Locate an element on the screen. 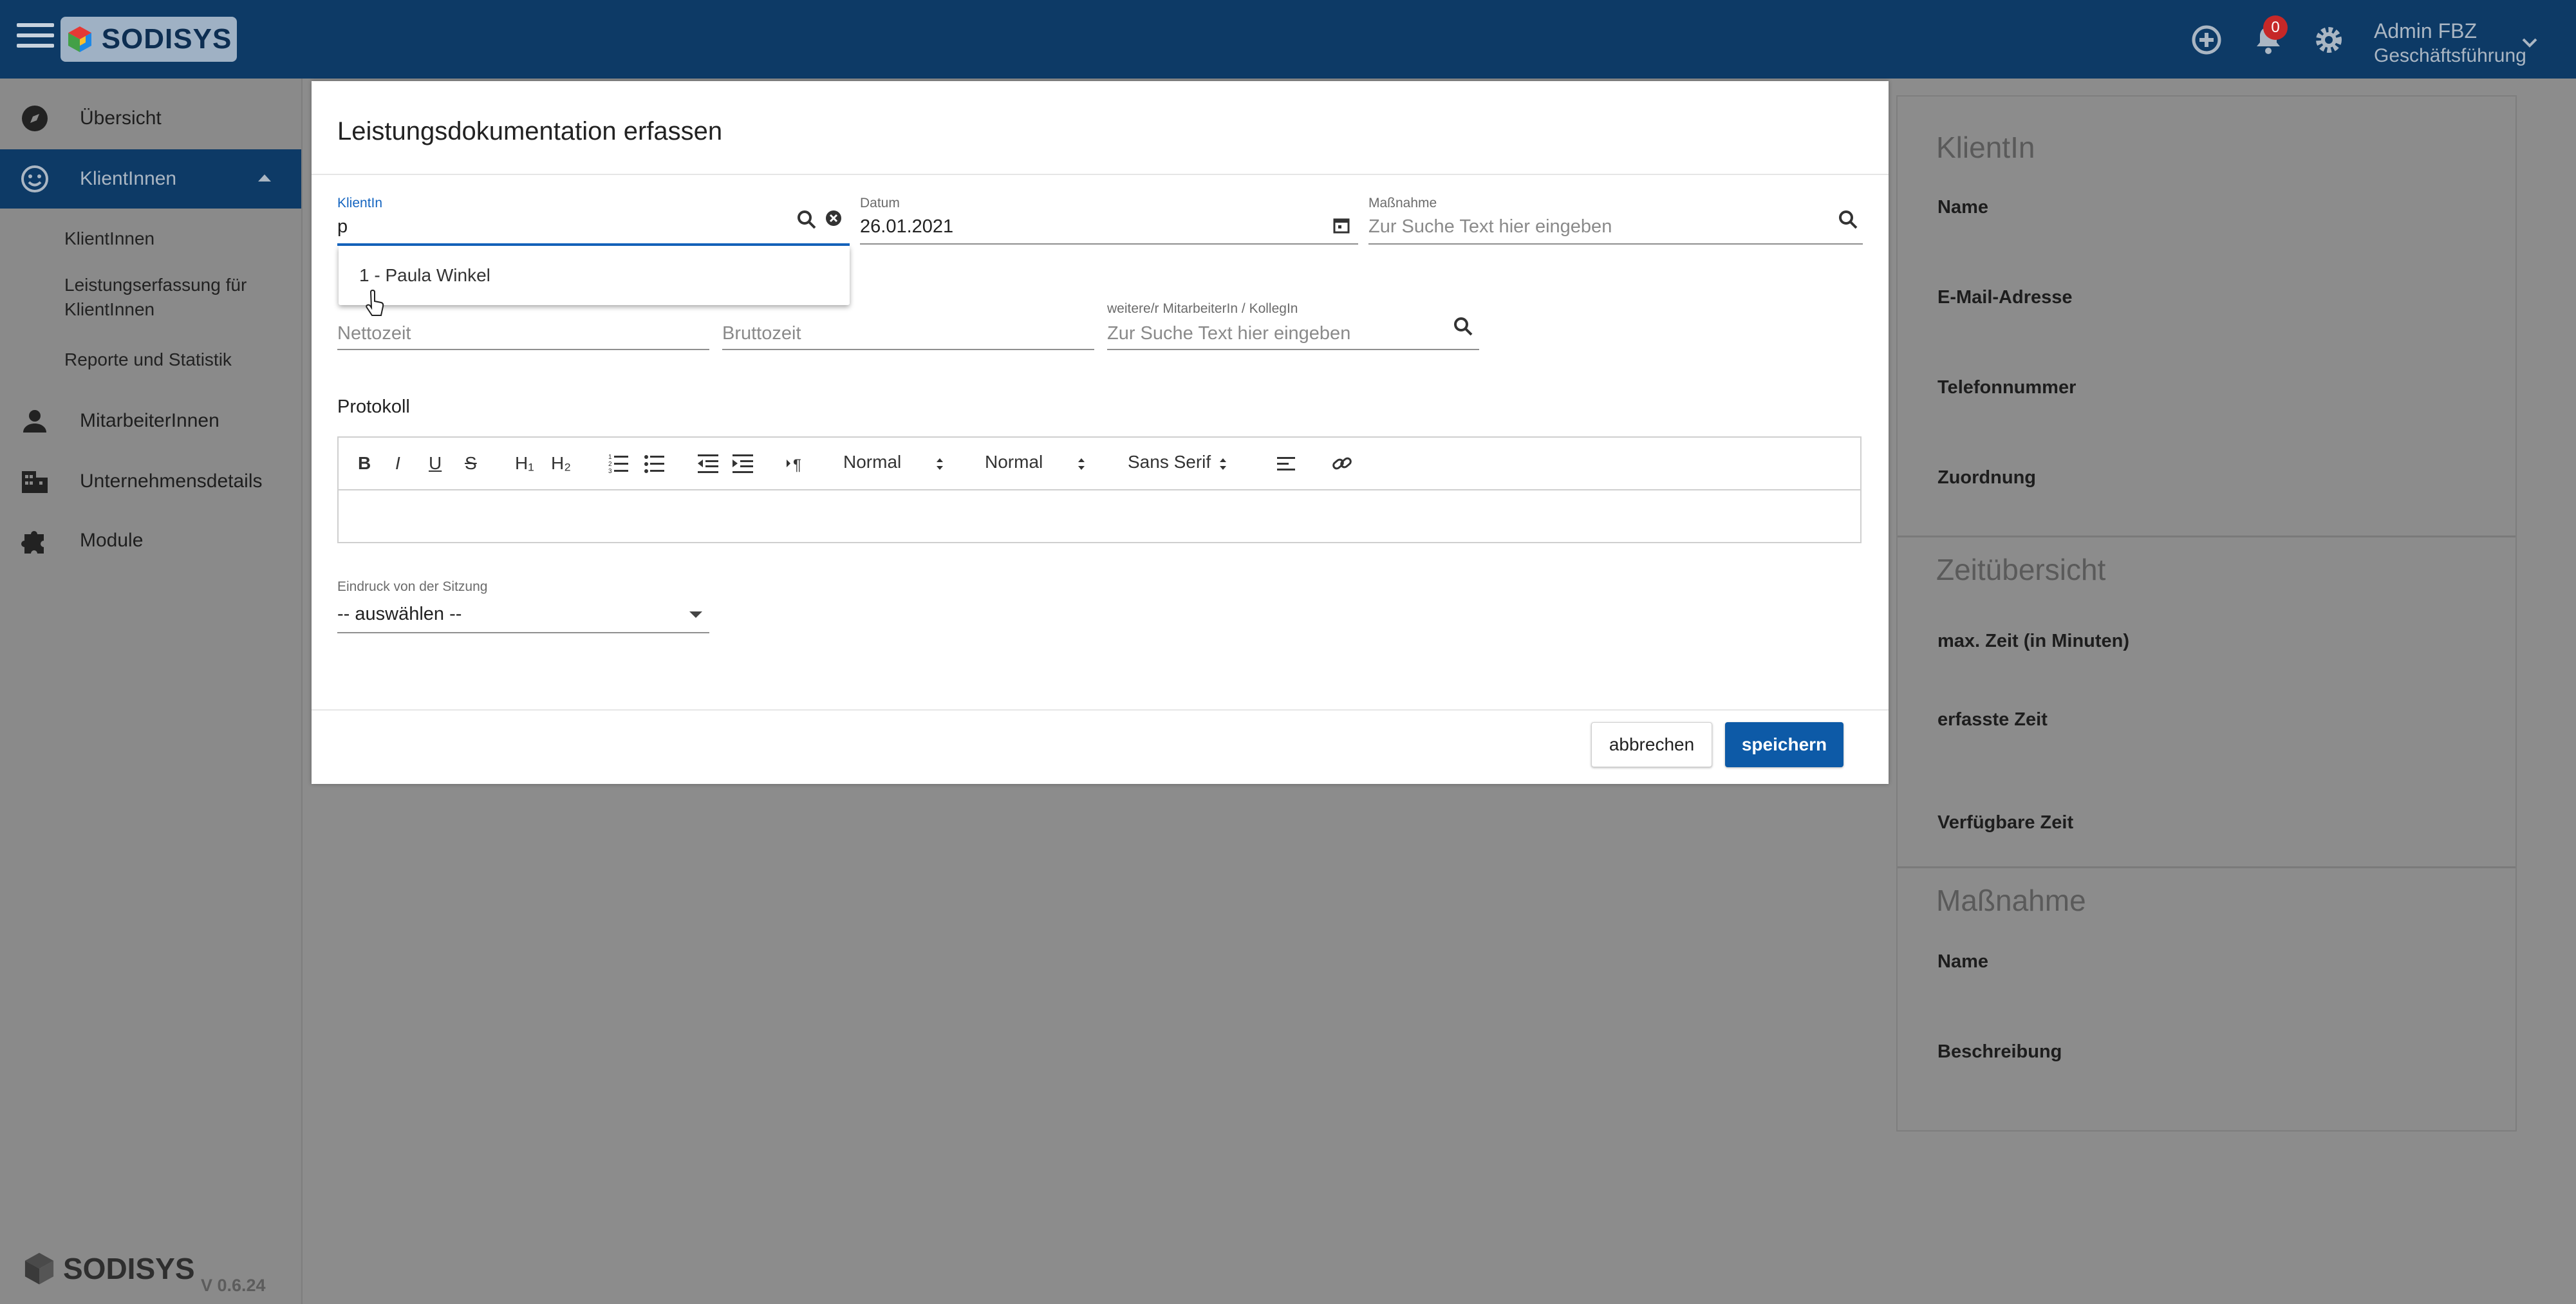 The width and height of the screenshot is (2576, 1304). sidebar-subitem-reports: Reporte und Statistik is located at coordinates (148, 360).